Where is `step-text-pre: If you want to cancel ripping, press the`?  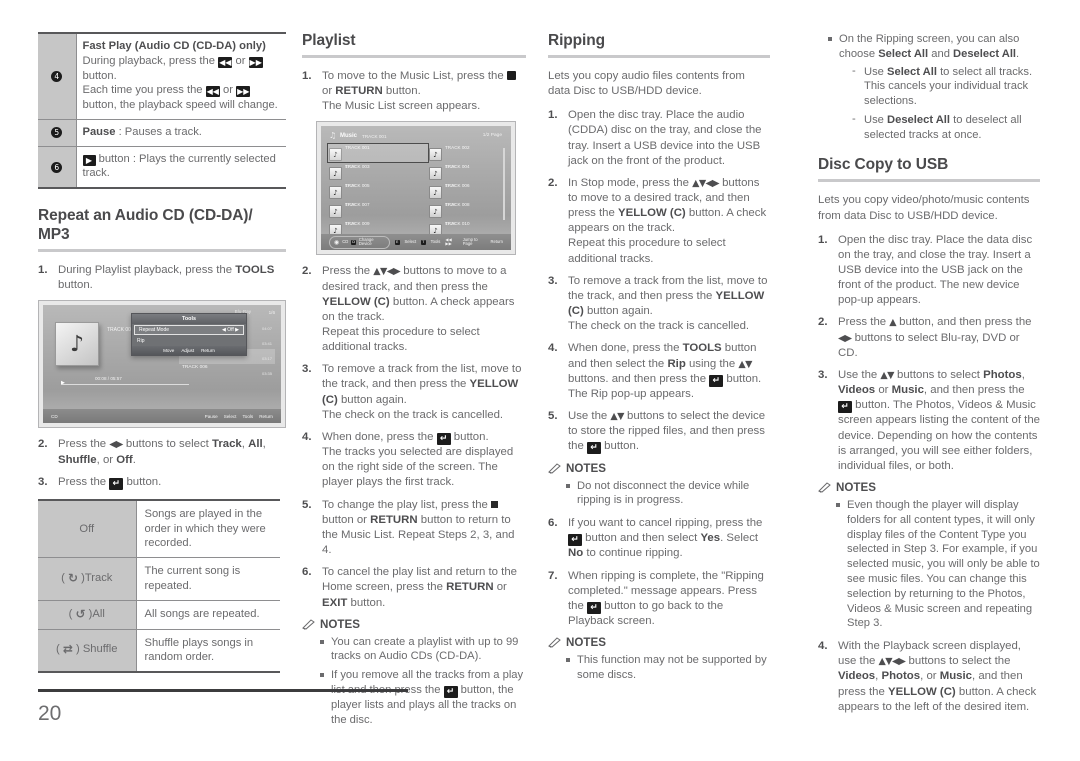
step-text-pre: If you want to cancel ripping, press the is located at coordinates (665, 523).